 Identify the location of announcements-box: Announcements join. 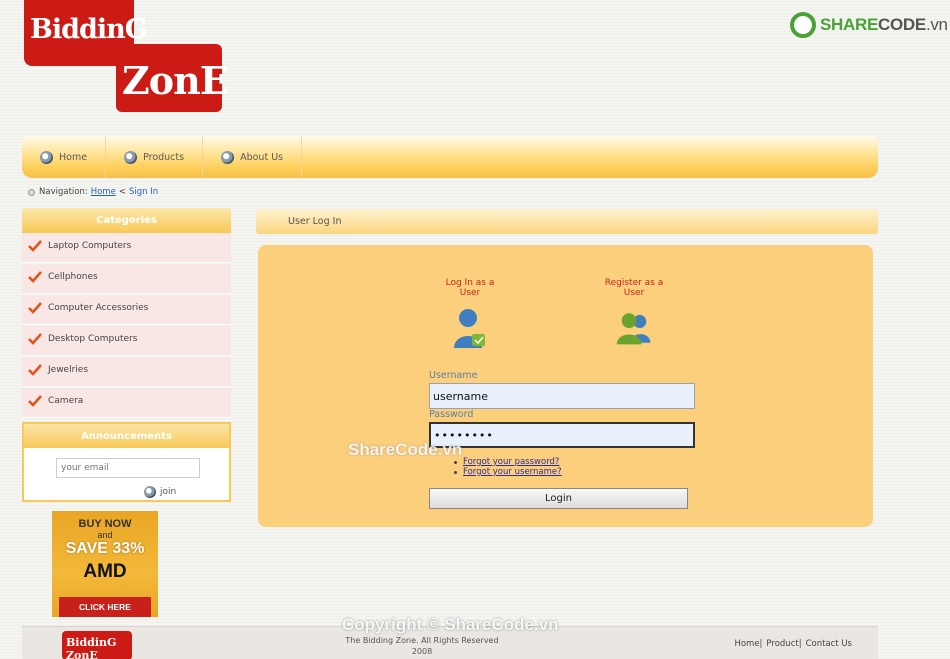
(126, 462).